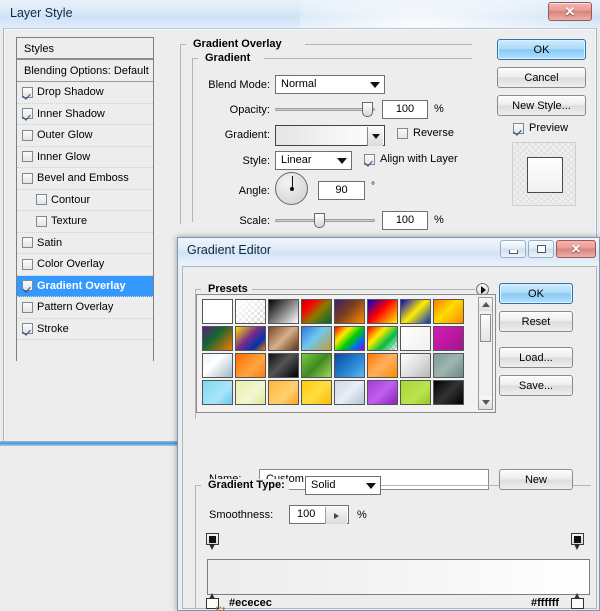 Image resolution: width=600 pixels, height=611 pixels. I want to click on layer-style-titlebar: Layer Style ✕, so click(300, 25).